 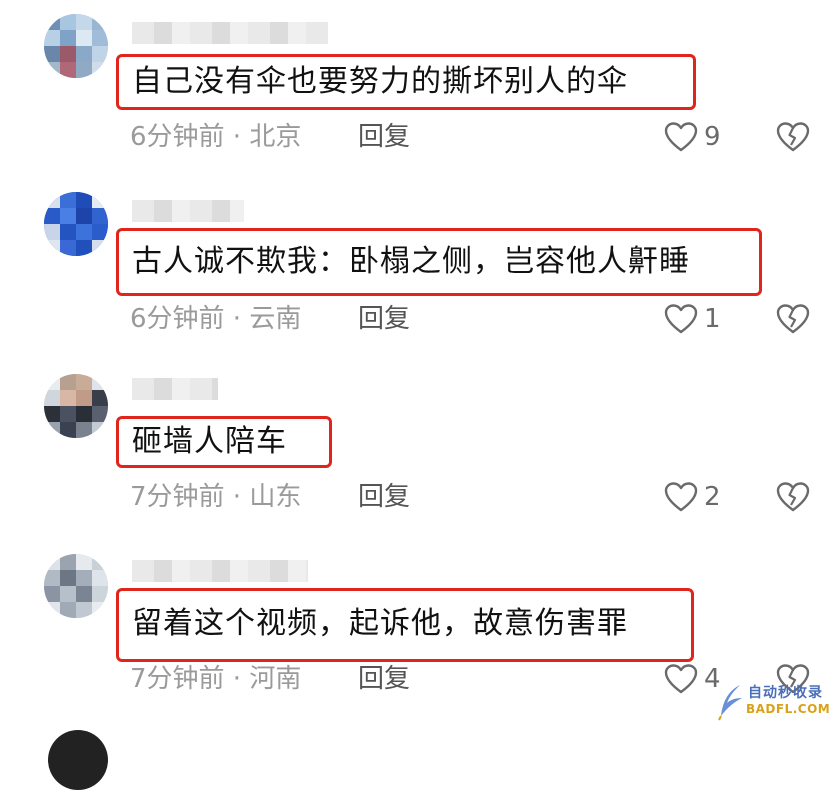 I want to click on comment-text: 自己没有伞也要努力的撕坏别人的伞, so click(x=380, y=81).